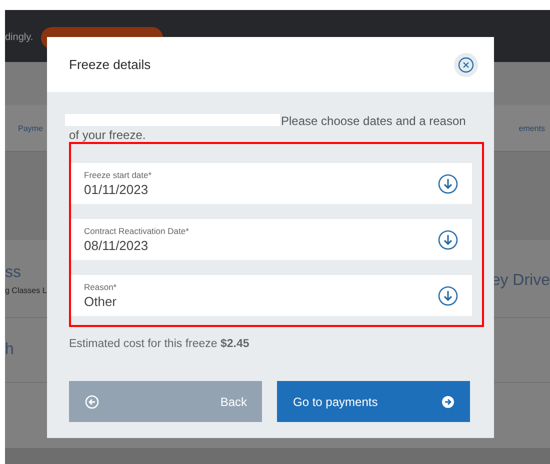  I want to click on dropdown-field: Reason* Other, so click(270, 295).